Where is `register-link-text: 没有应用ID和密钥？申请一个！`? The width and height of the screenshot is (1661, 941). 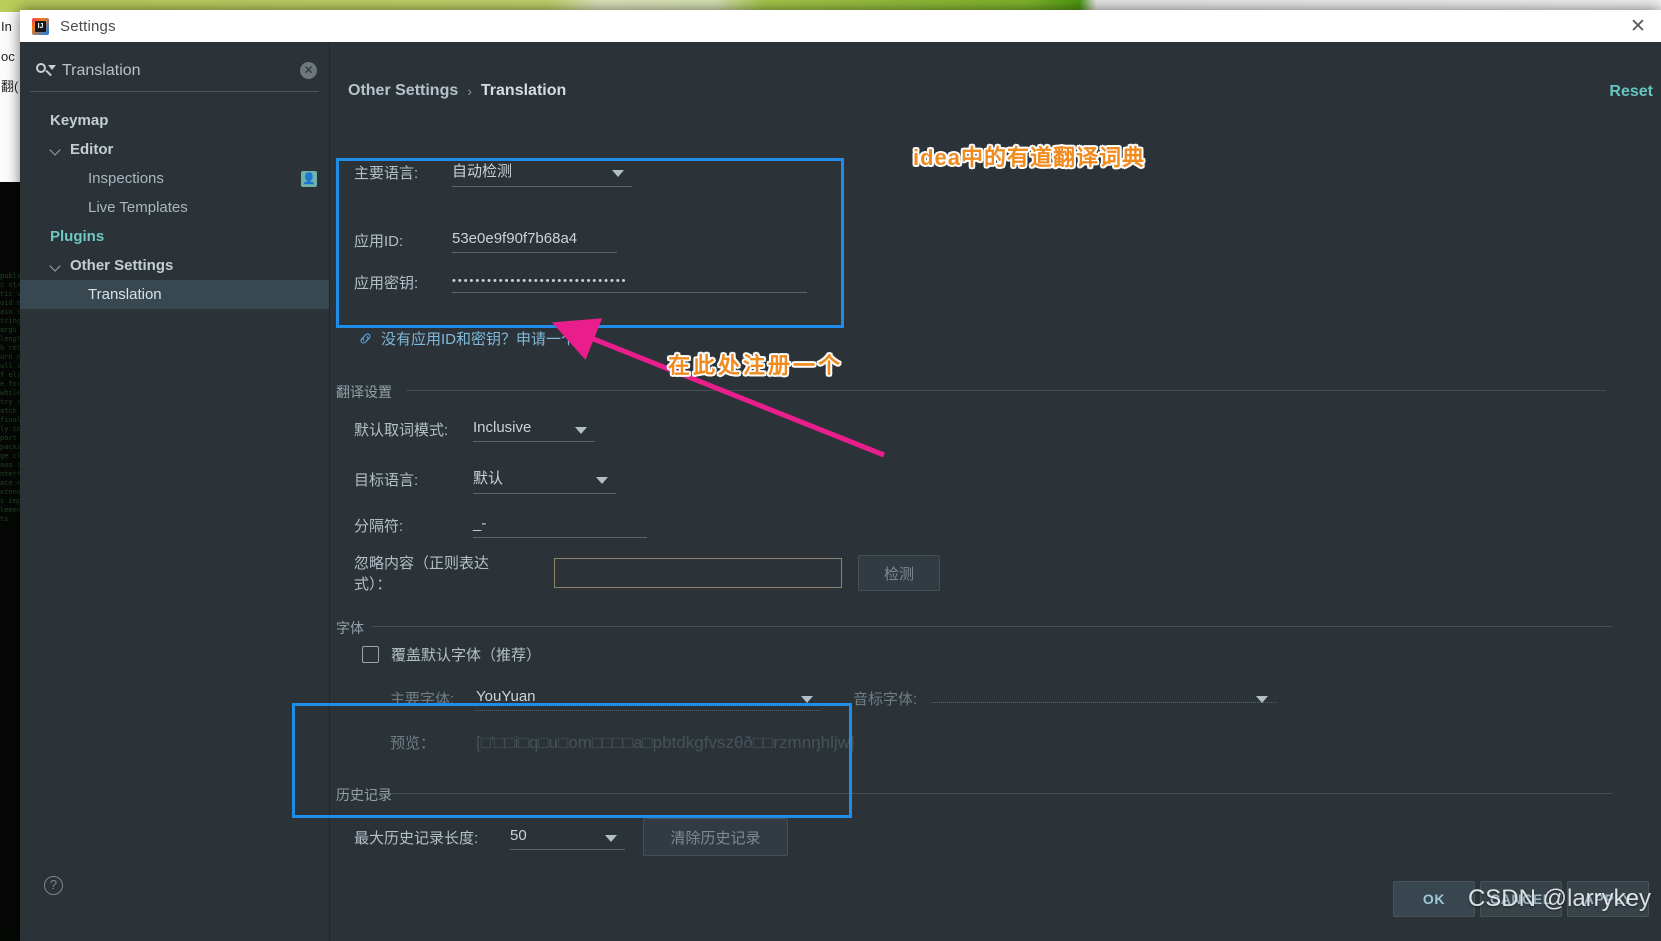
register-link-text: 没有应用ID和密钥？申请一个！ is located at coordinates (486, 339).